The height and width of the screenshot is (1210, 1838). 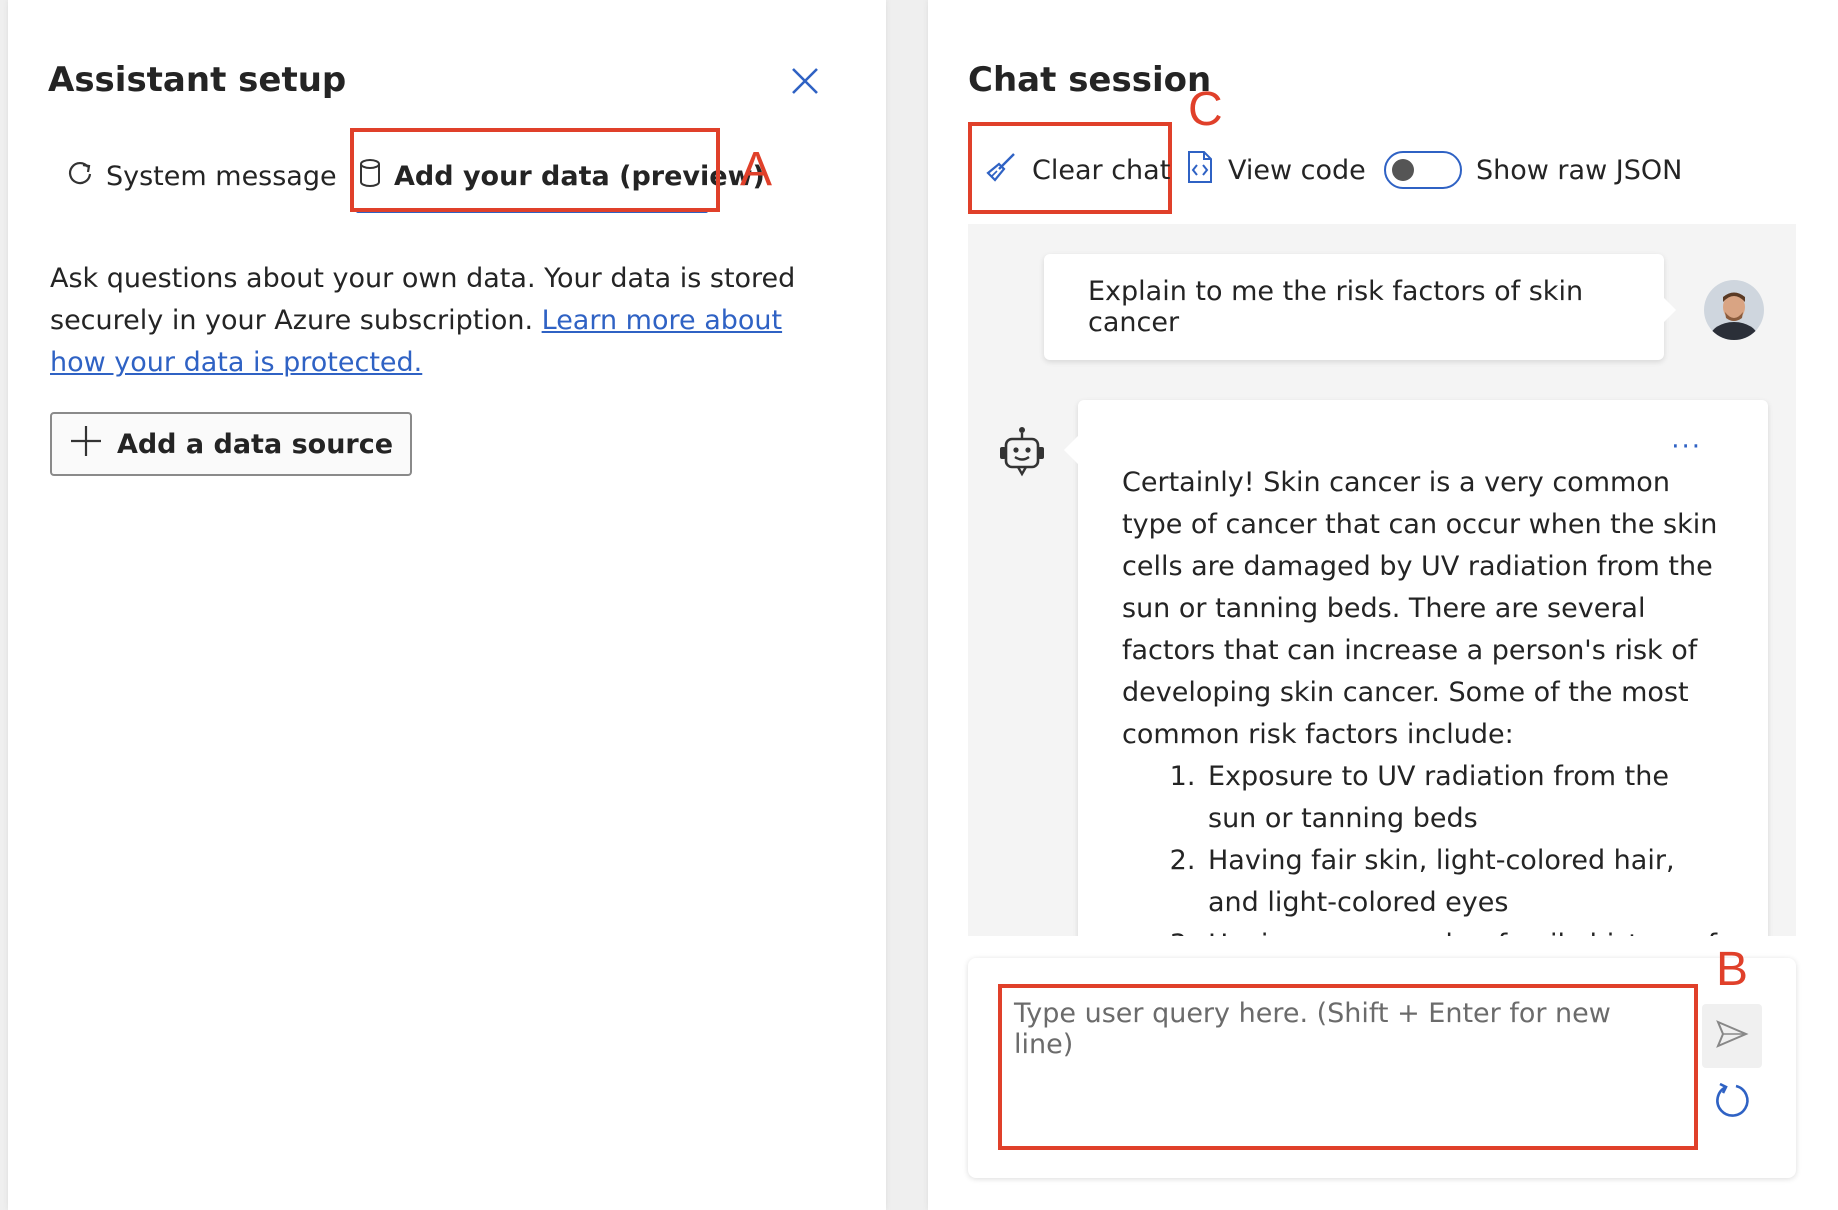 What do you see at coordinates (1579, 170) in the screenshot?
I see `raw-json-label: Show raw JSON` at bounding box center [1579, 170].